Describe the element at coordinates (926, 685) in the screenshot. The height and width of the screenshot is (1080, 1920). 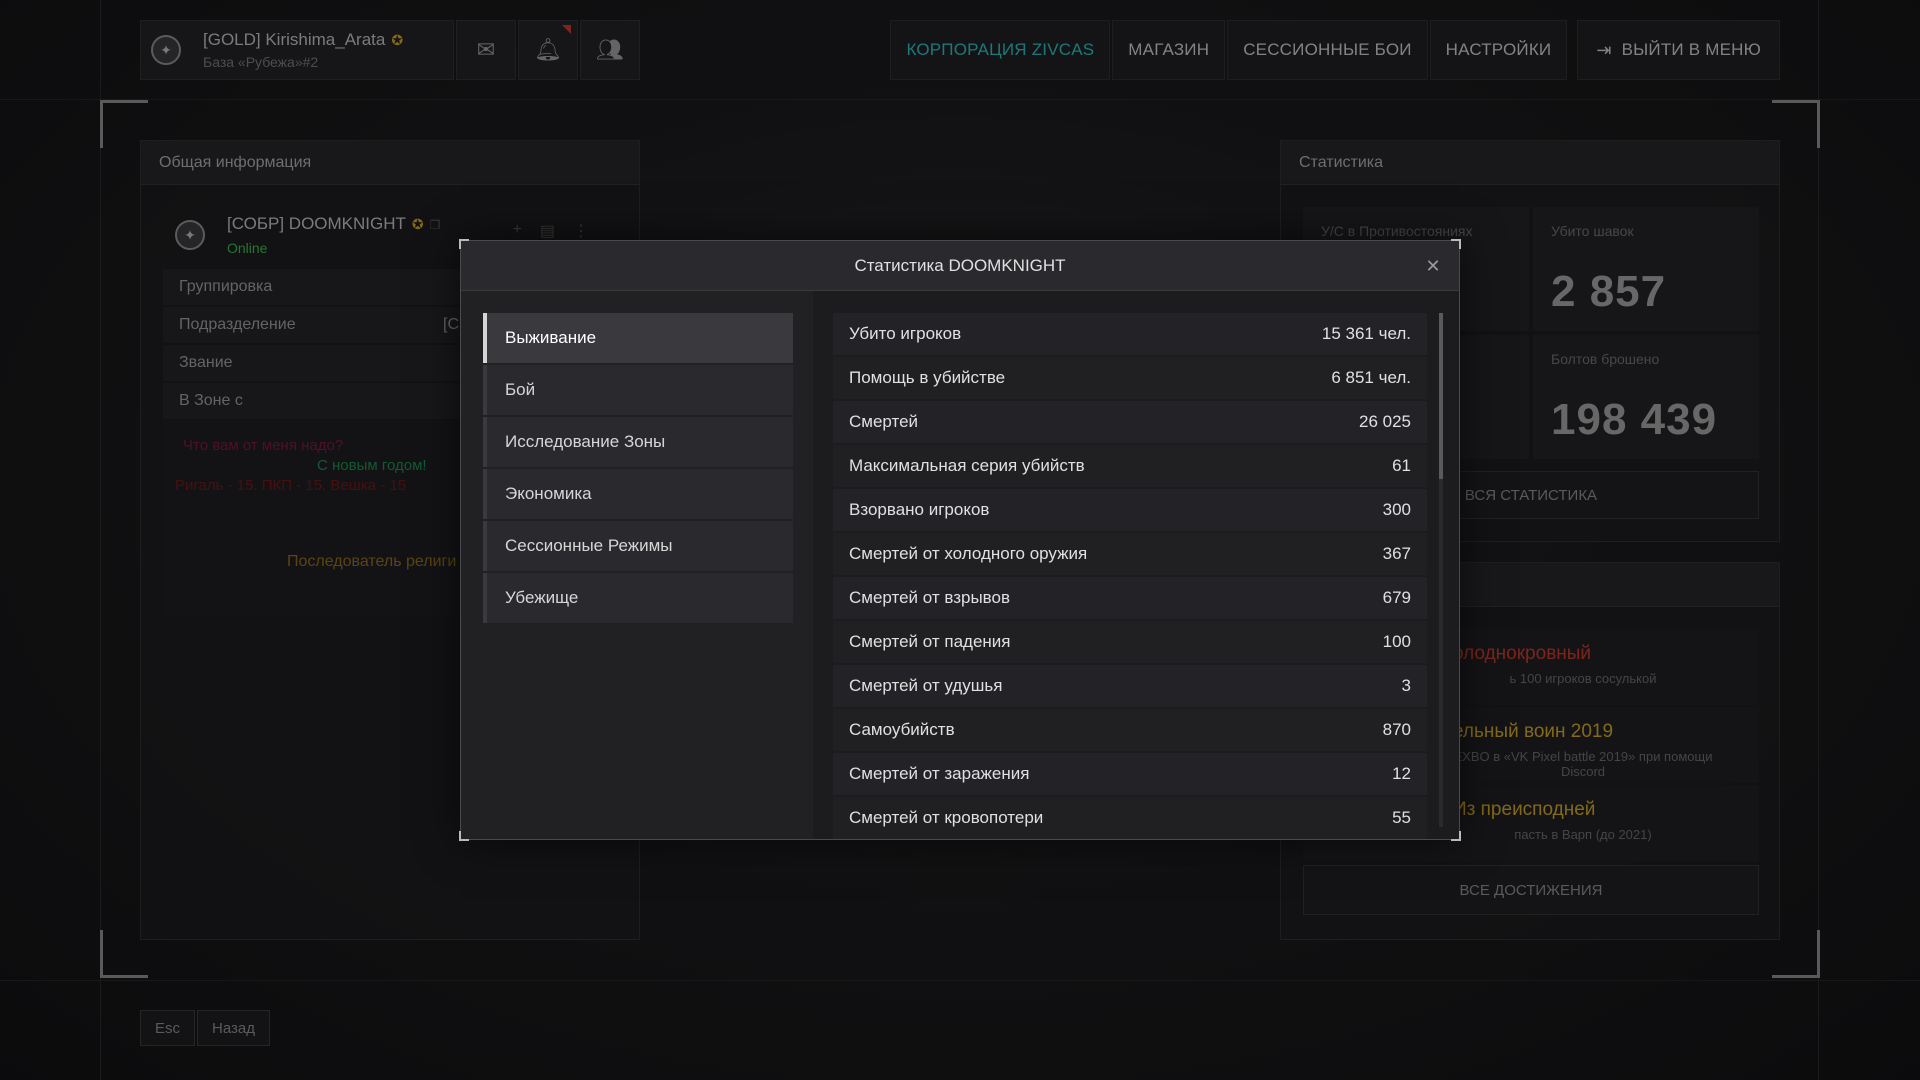
I see `stat-label: Смертей от удушья` at that location.